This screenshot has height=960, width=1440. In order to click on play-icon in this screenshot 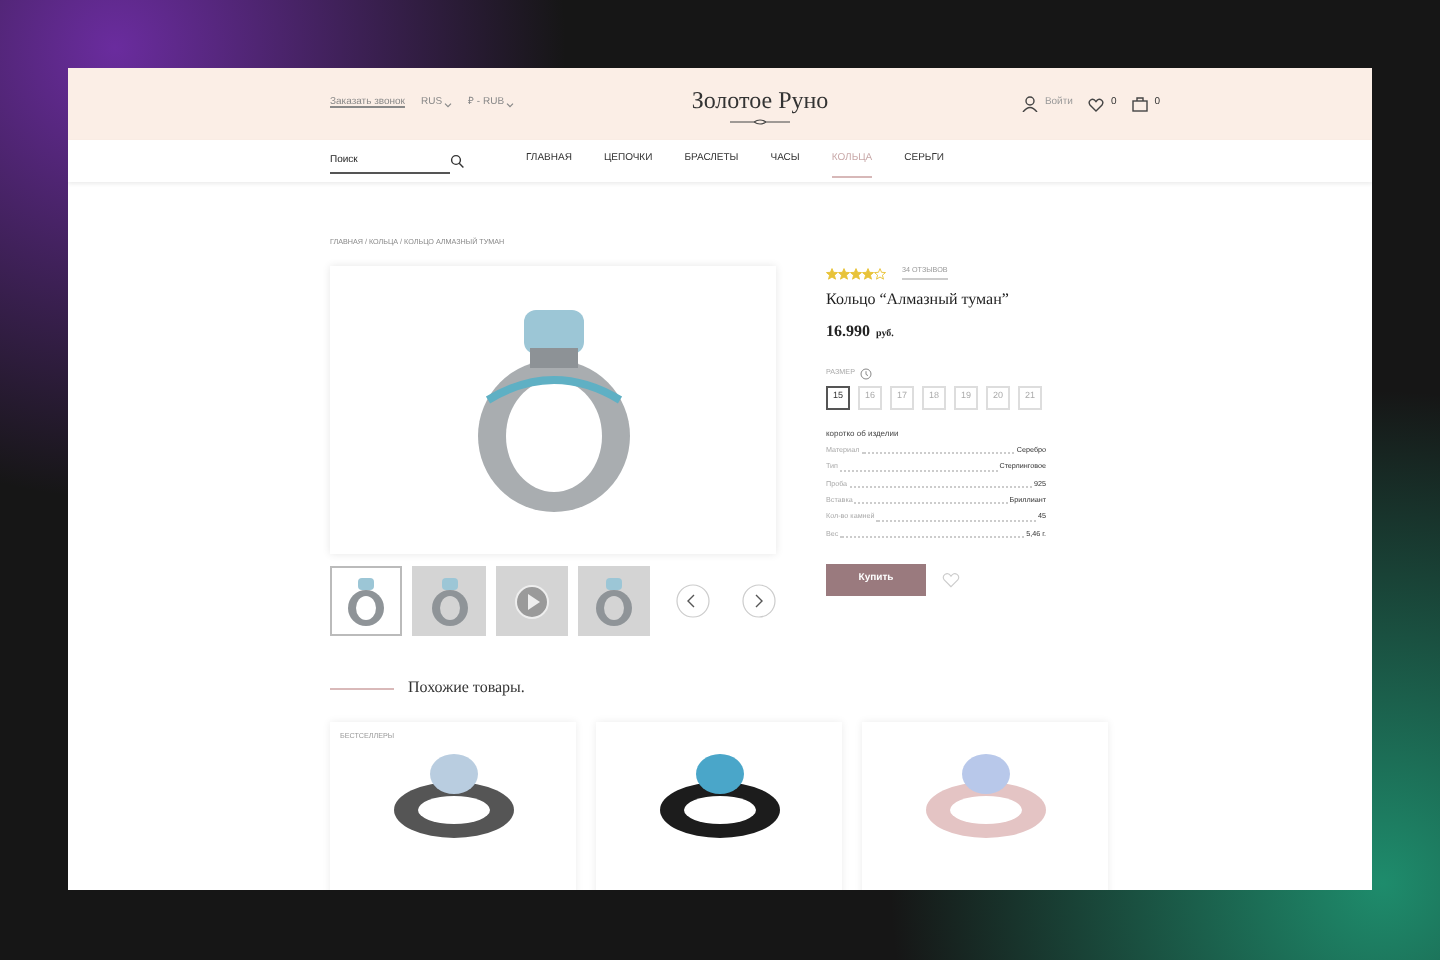, I will do `click(531, 601)`.